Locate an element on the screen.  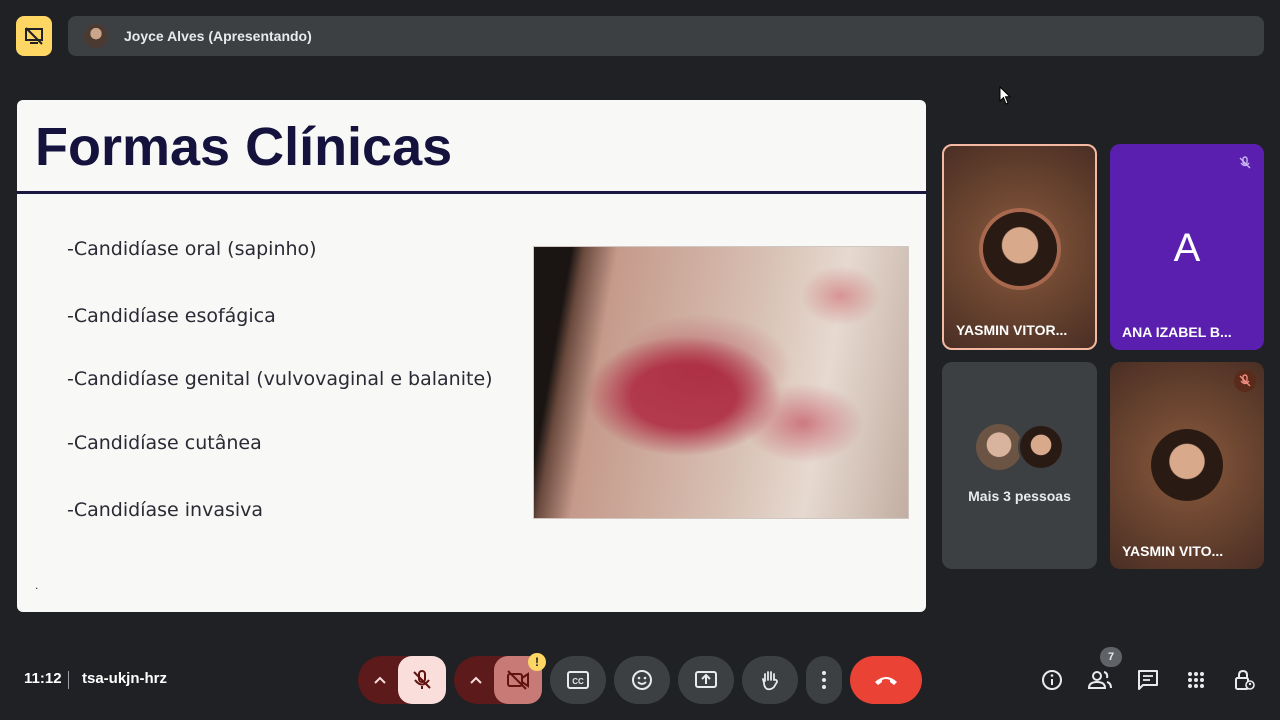
slide-title: Formas Clínicas is located at coordinates (244, 147).